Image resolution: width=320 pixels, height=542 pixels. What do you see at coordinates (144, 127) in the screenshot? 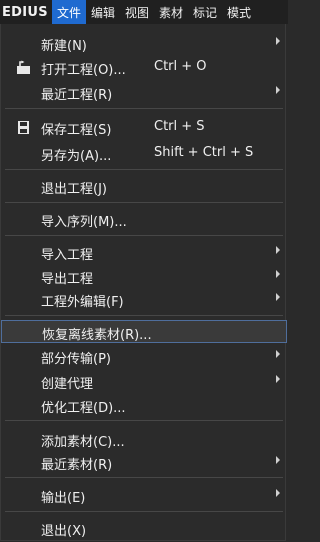
I see `menu-item-save-project: 保存工程(S) Ctrl + S` at bounding box center [144, 127].